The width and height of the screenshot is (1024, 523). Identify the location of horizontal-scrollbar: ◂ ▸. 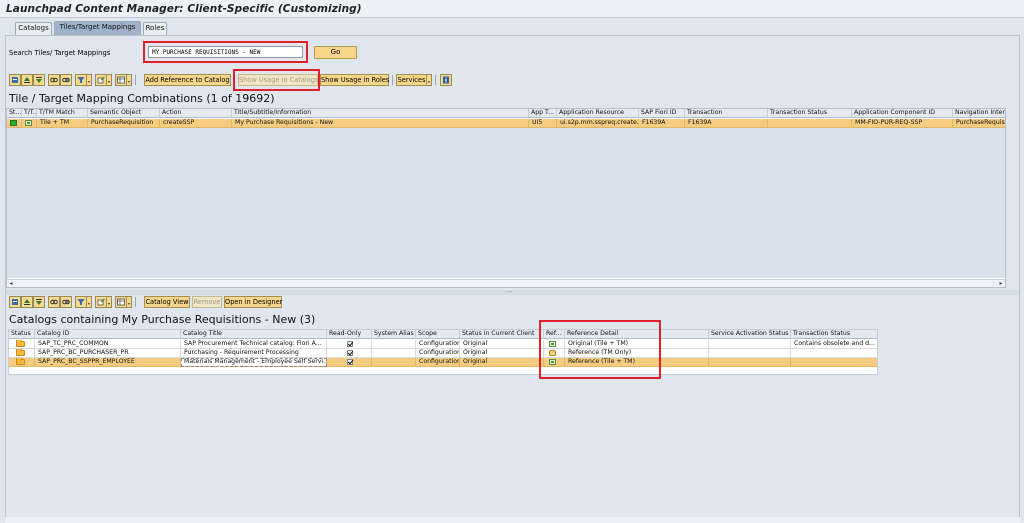
(506, 283).